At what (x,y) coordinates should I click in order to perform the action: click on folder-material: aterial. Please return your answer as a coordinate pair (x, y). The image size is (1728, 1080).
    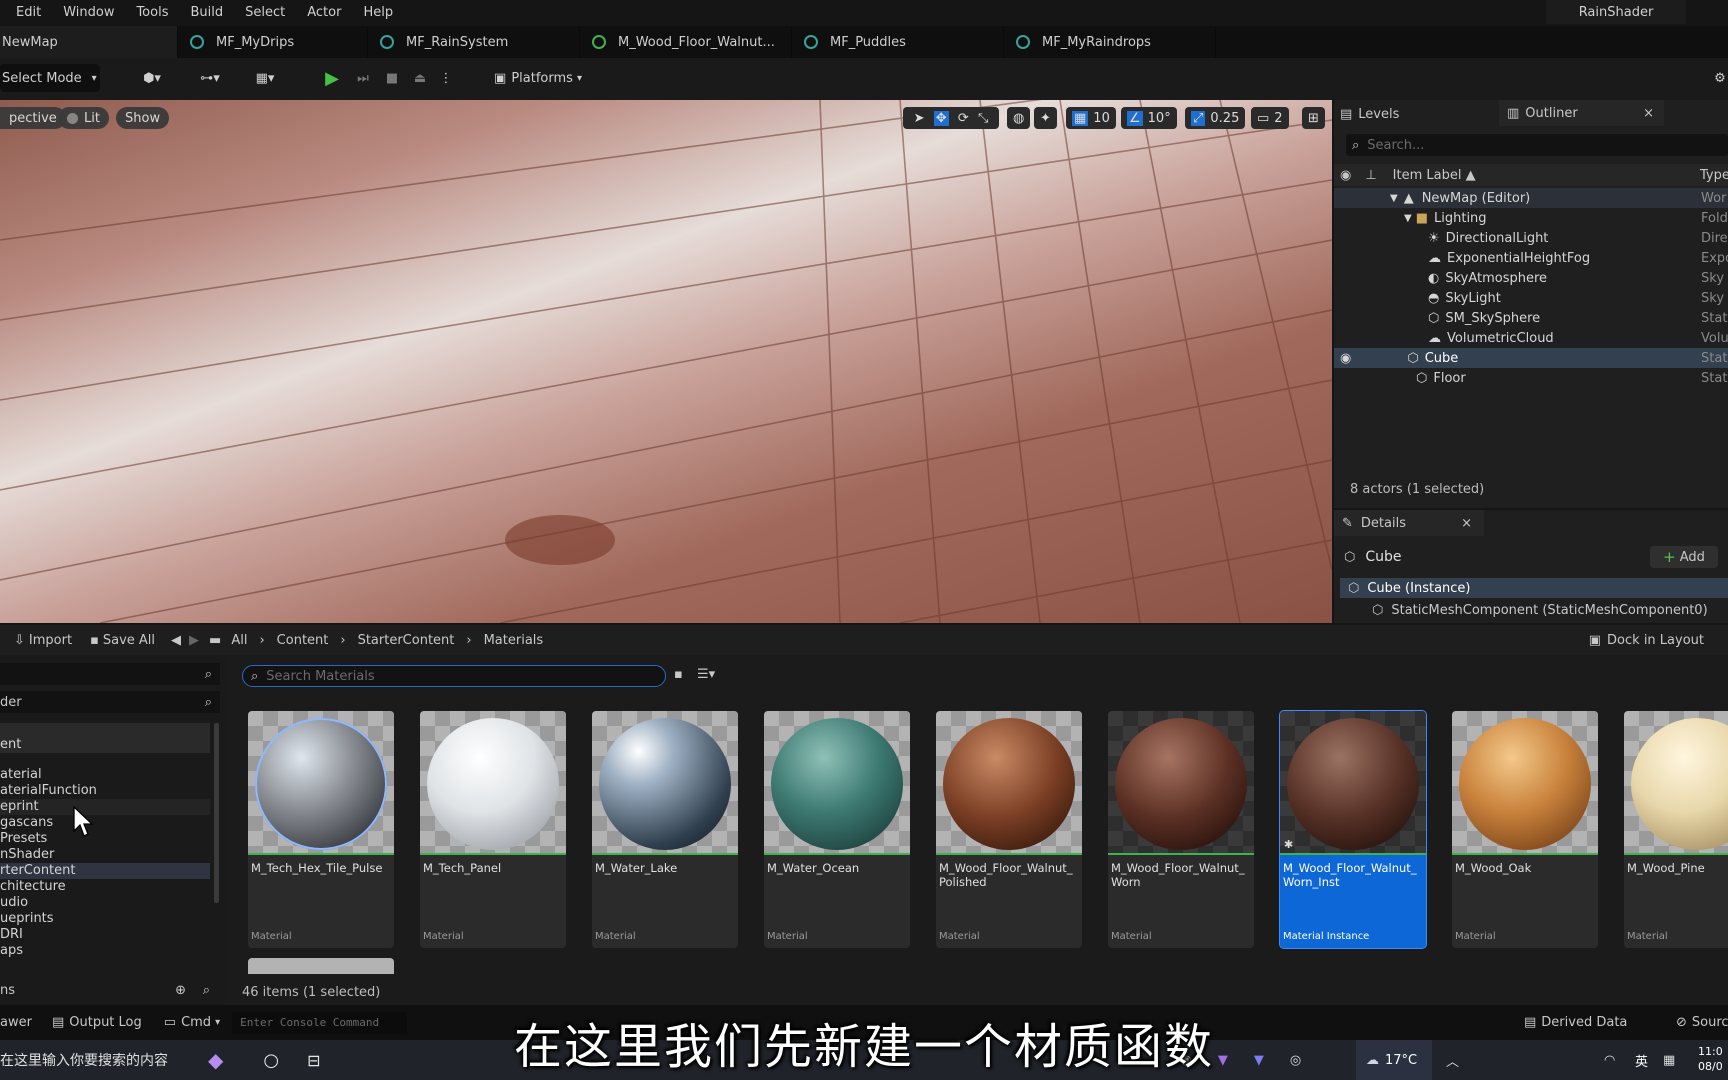
    Looking at the image, I should click on (105, 775).